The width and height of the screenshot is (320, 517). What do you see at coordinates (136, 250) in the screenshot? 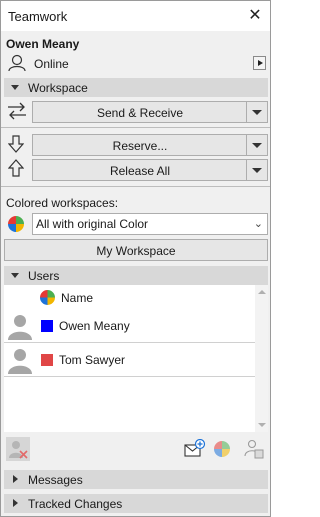
I see `my-workspace-button: My Workspace` at bounding box center [136, 250].